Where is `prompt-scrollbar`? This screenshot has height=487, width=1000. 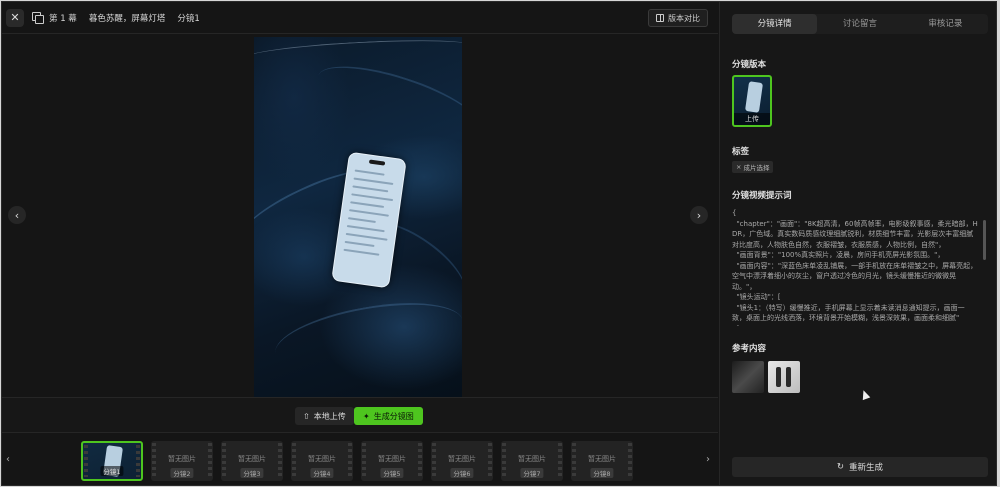
prompt-scrollbar is located at coordinates (984, 240).